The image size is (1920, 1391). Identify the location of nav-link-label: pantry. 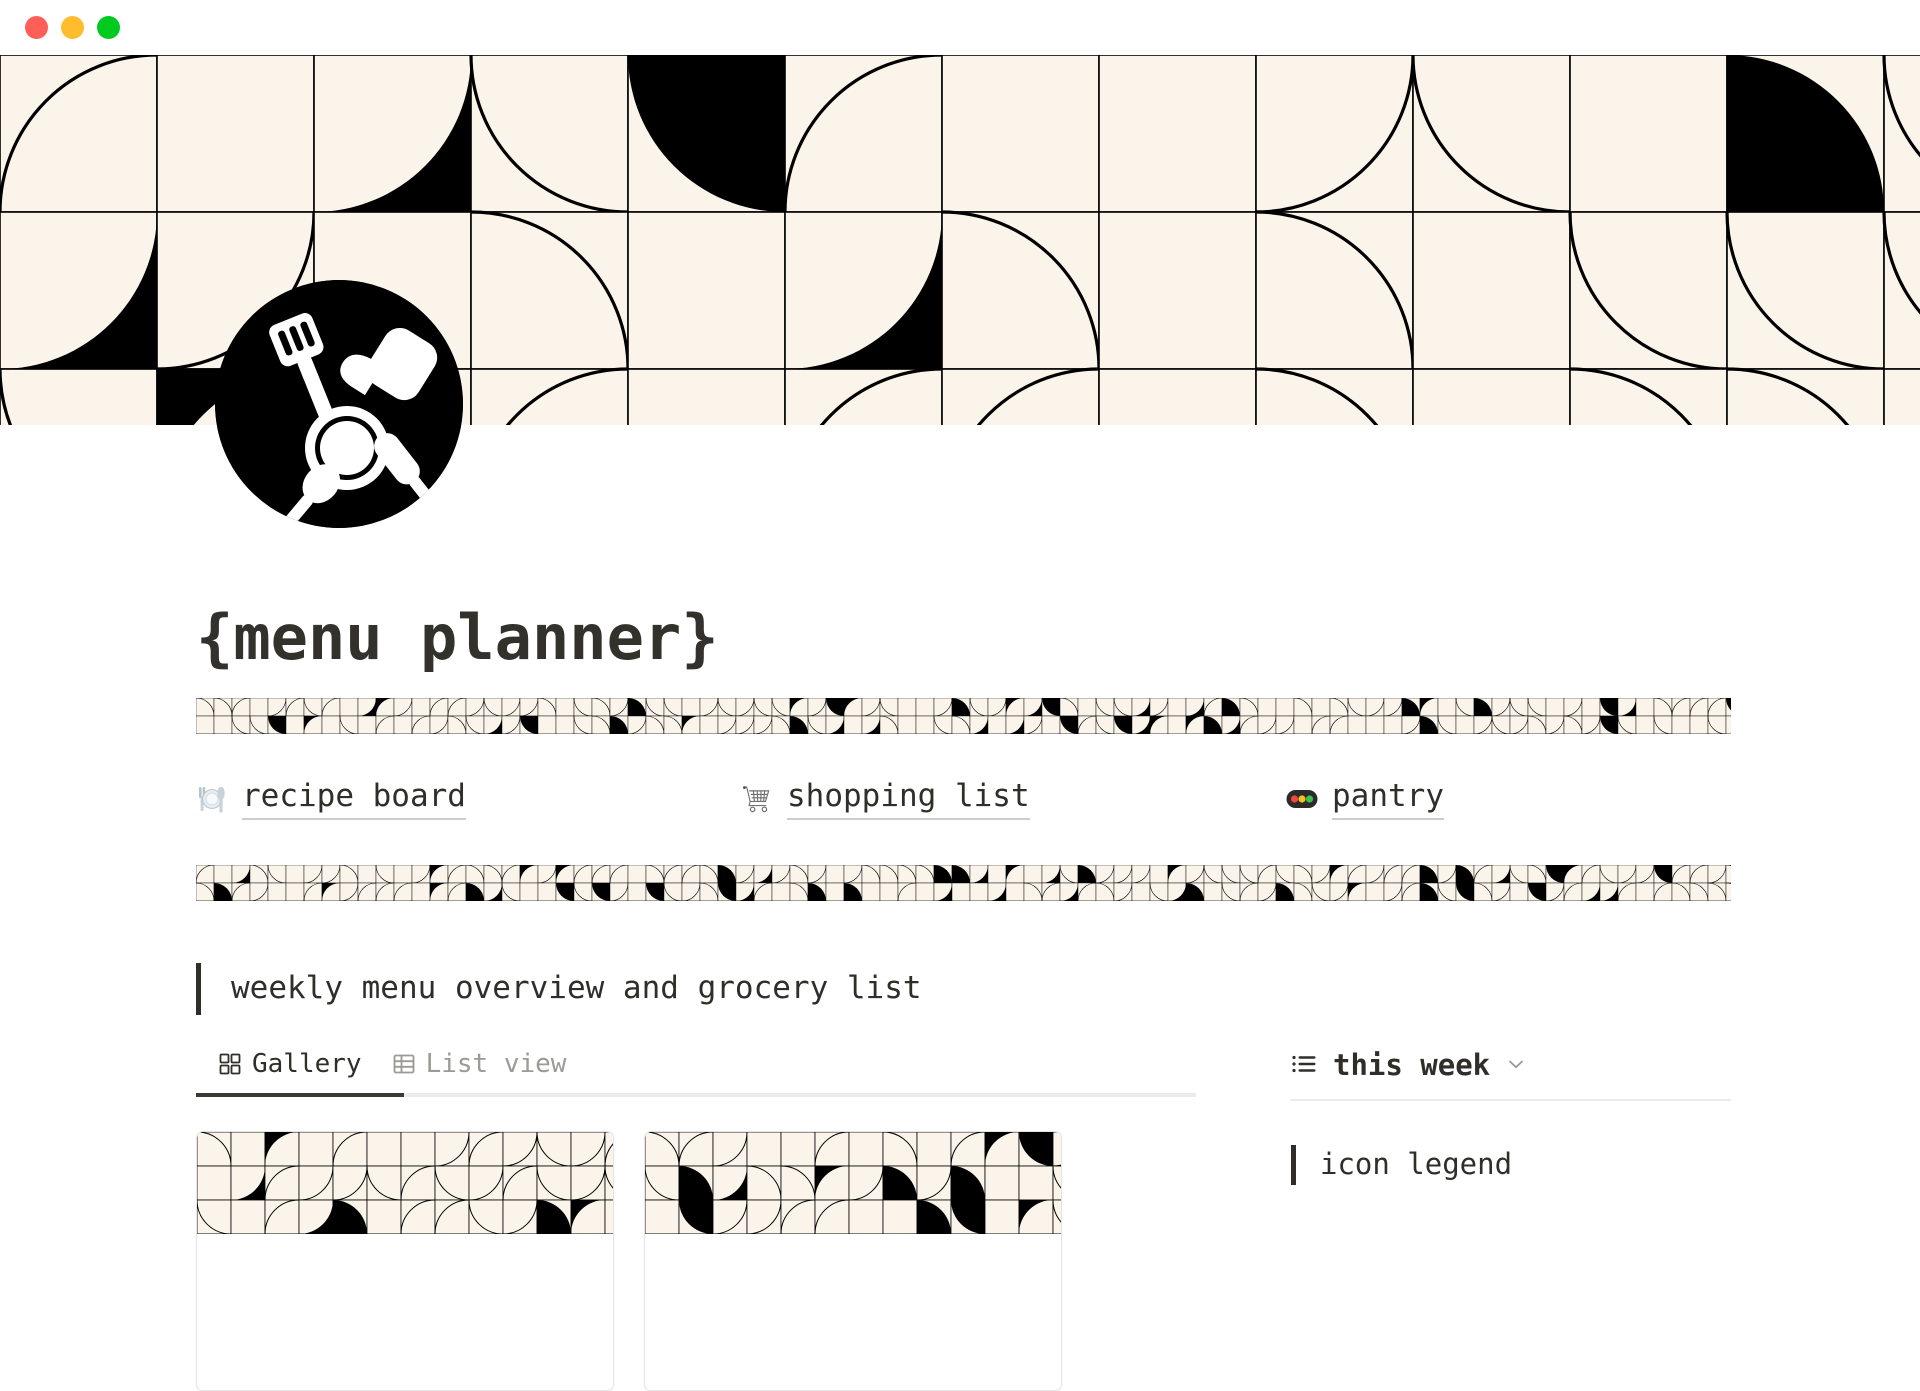
(1388, 799).